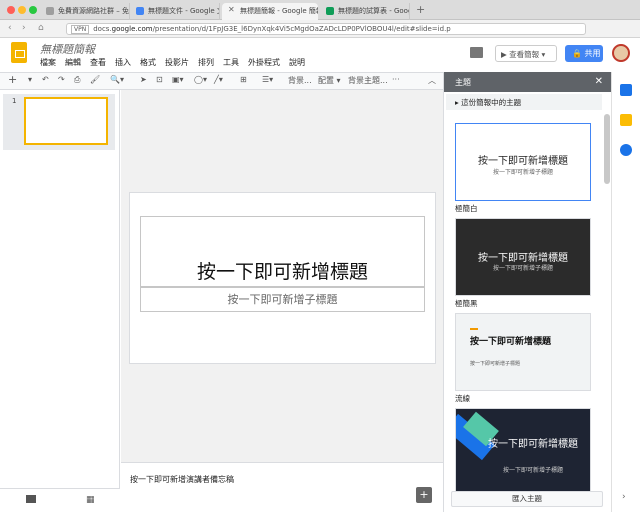  I want to click on present-button: ▶ 查看簡報 ▾, so click(526, 53).